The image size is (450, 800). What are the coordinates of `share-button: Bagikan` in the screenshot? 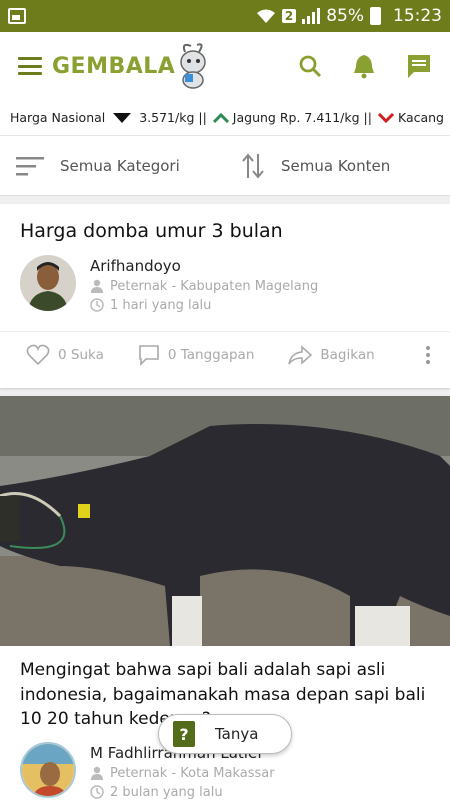 It's located at (331, 355).